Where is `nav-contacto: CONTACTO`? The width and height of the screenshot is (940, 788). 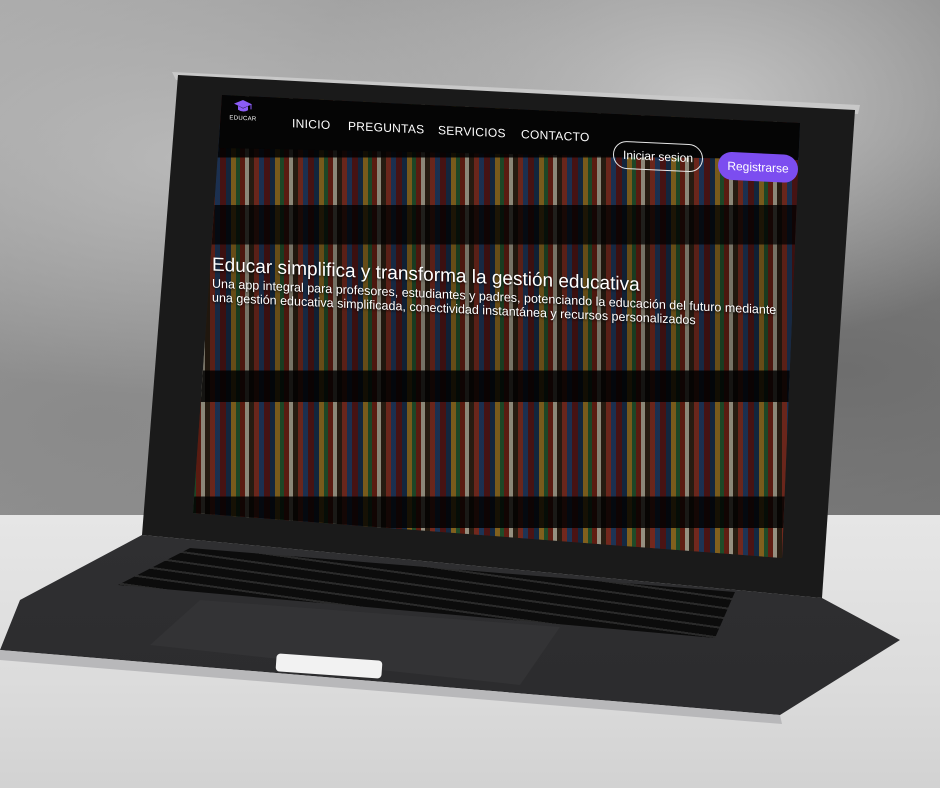 nav-contacto: CONTACTO is located at coordinates (555, 135).